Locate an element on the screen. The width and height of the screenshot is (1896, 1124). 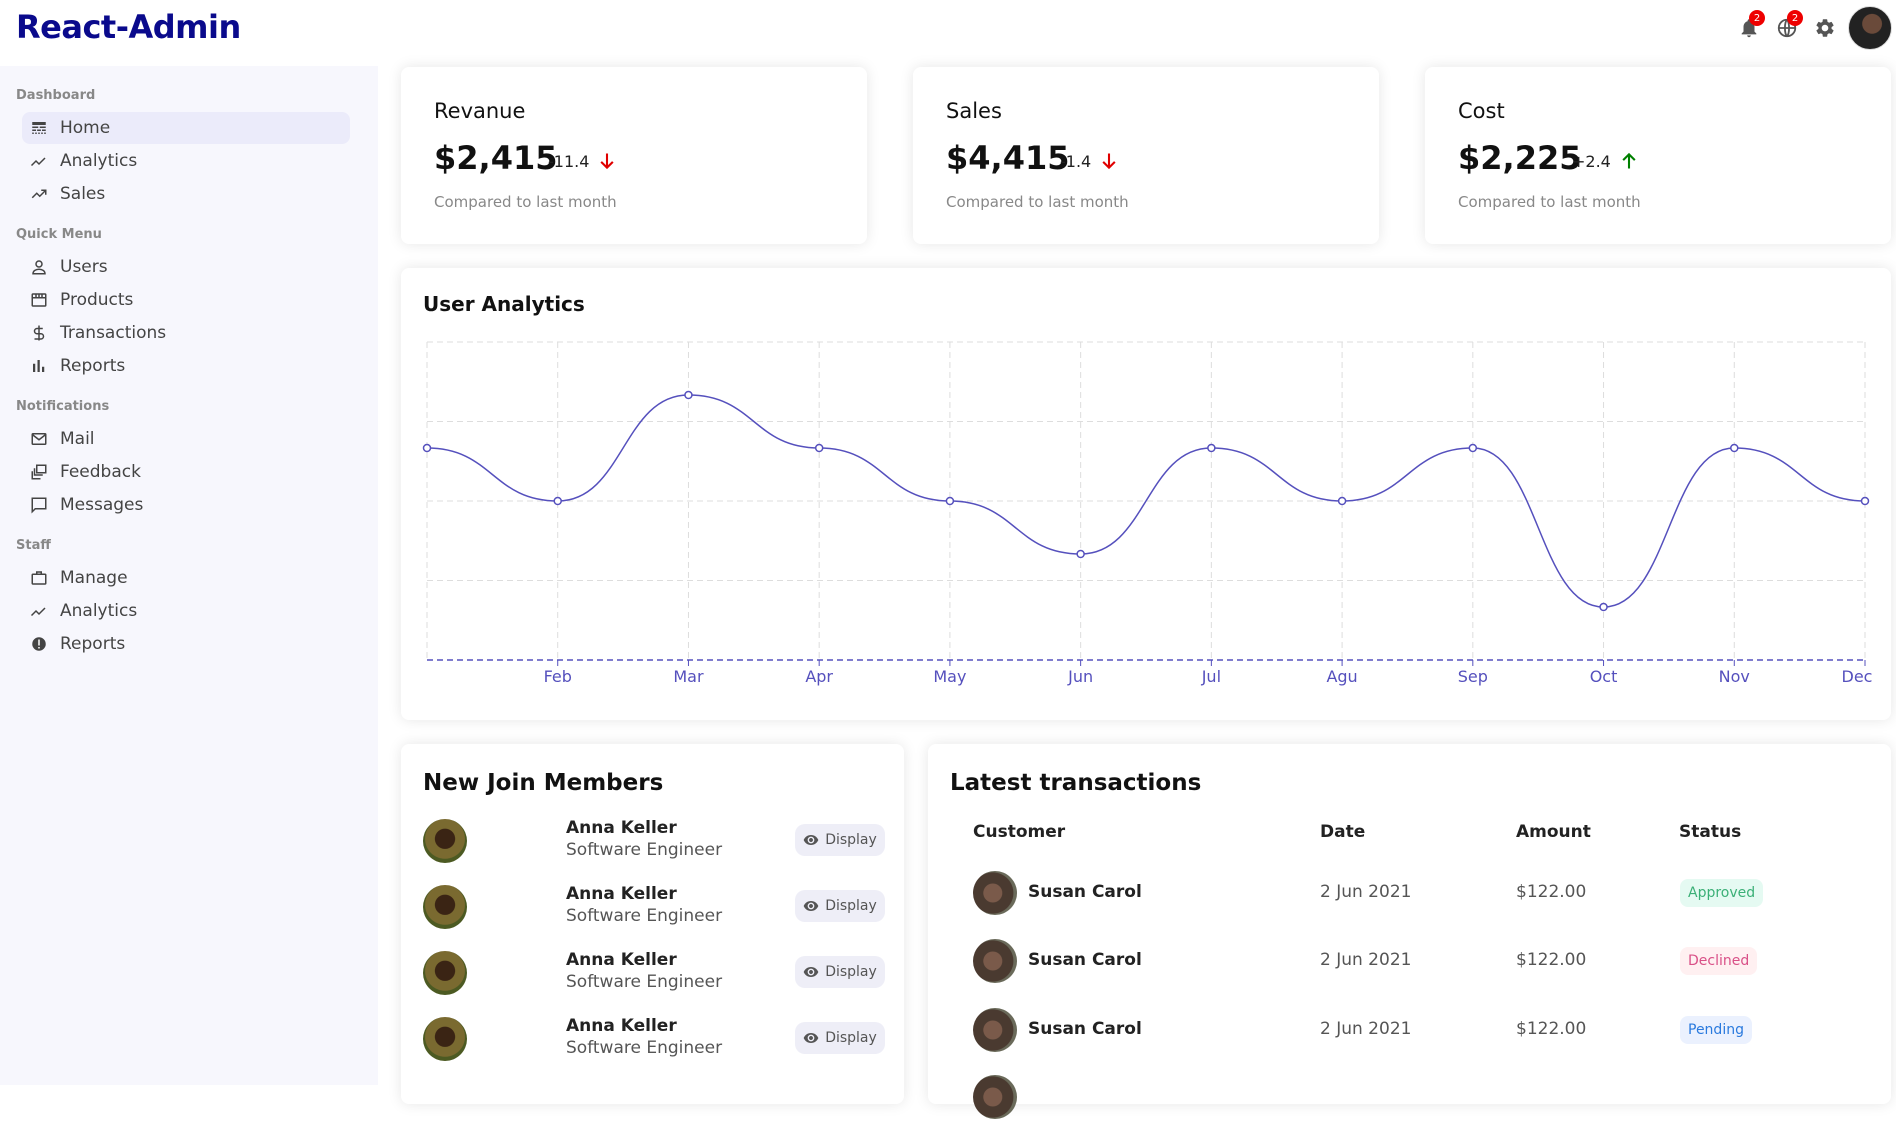
featured-title: Revanue is located at coordinates (480, 111).